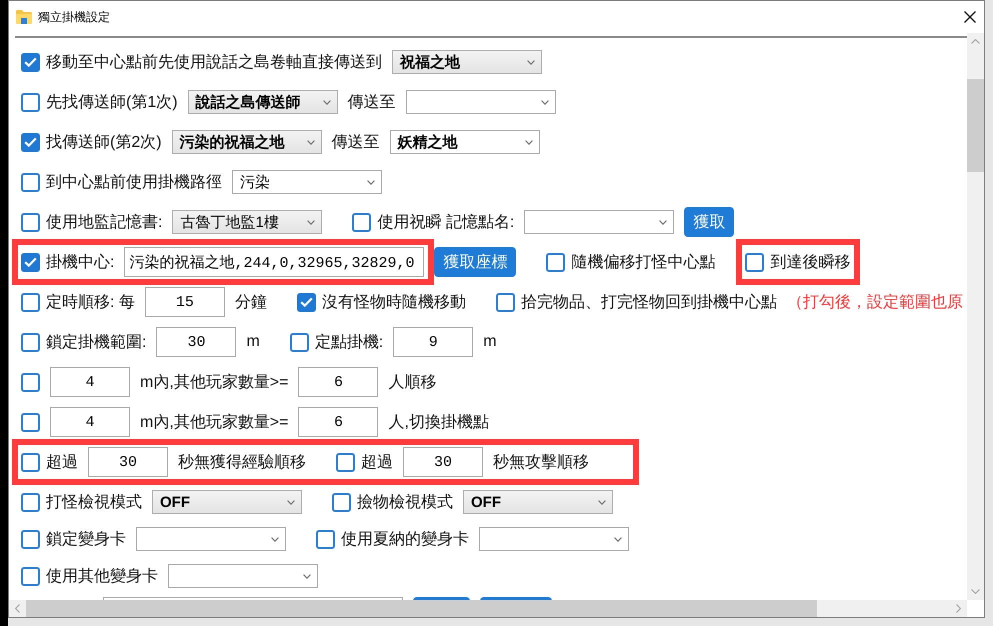 The image size is (993, 626). Describe the element at coordinates (96, 342) in the screenshot. I see `checkbox-label: 鎖定掛機範圍:` at that location.